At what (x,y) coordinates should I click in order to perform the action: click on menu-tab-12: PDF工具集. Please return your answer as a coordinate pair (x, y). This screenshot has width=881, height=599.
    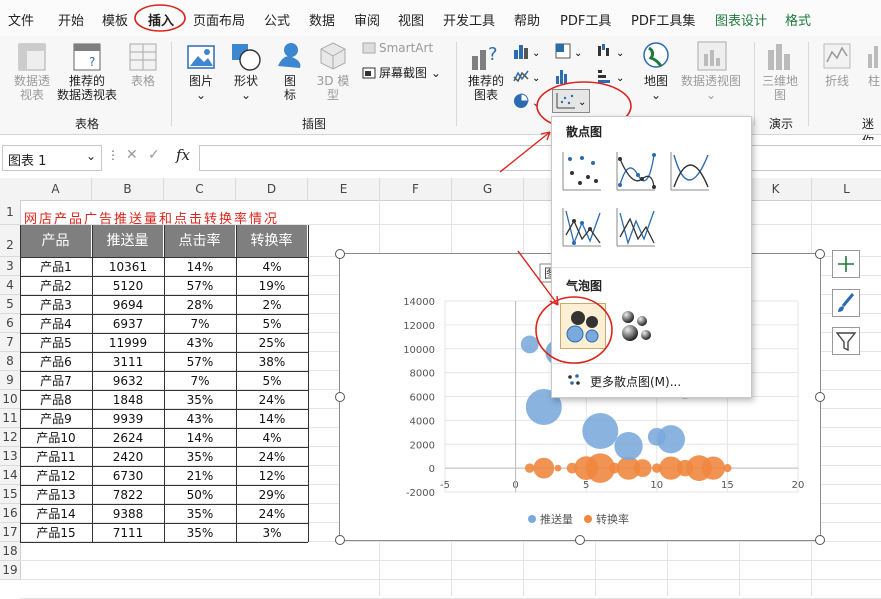
    Looking at the image, I should click on (663, 19).